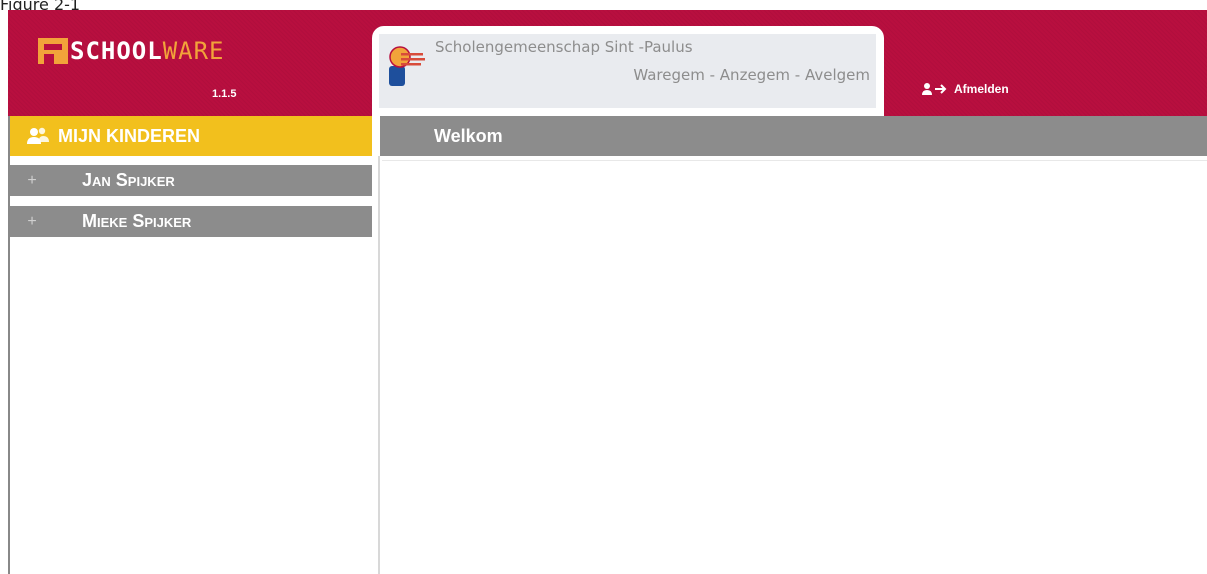  Describe the element at coordinates (137, 221) in the screenshot. I see `child-name: Mieke Spijker` at that location.